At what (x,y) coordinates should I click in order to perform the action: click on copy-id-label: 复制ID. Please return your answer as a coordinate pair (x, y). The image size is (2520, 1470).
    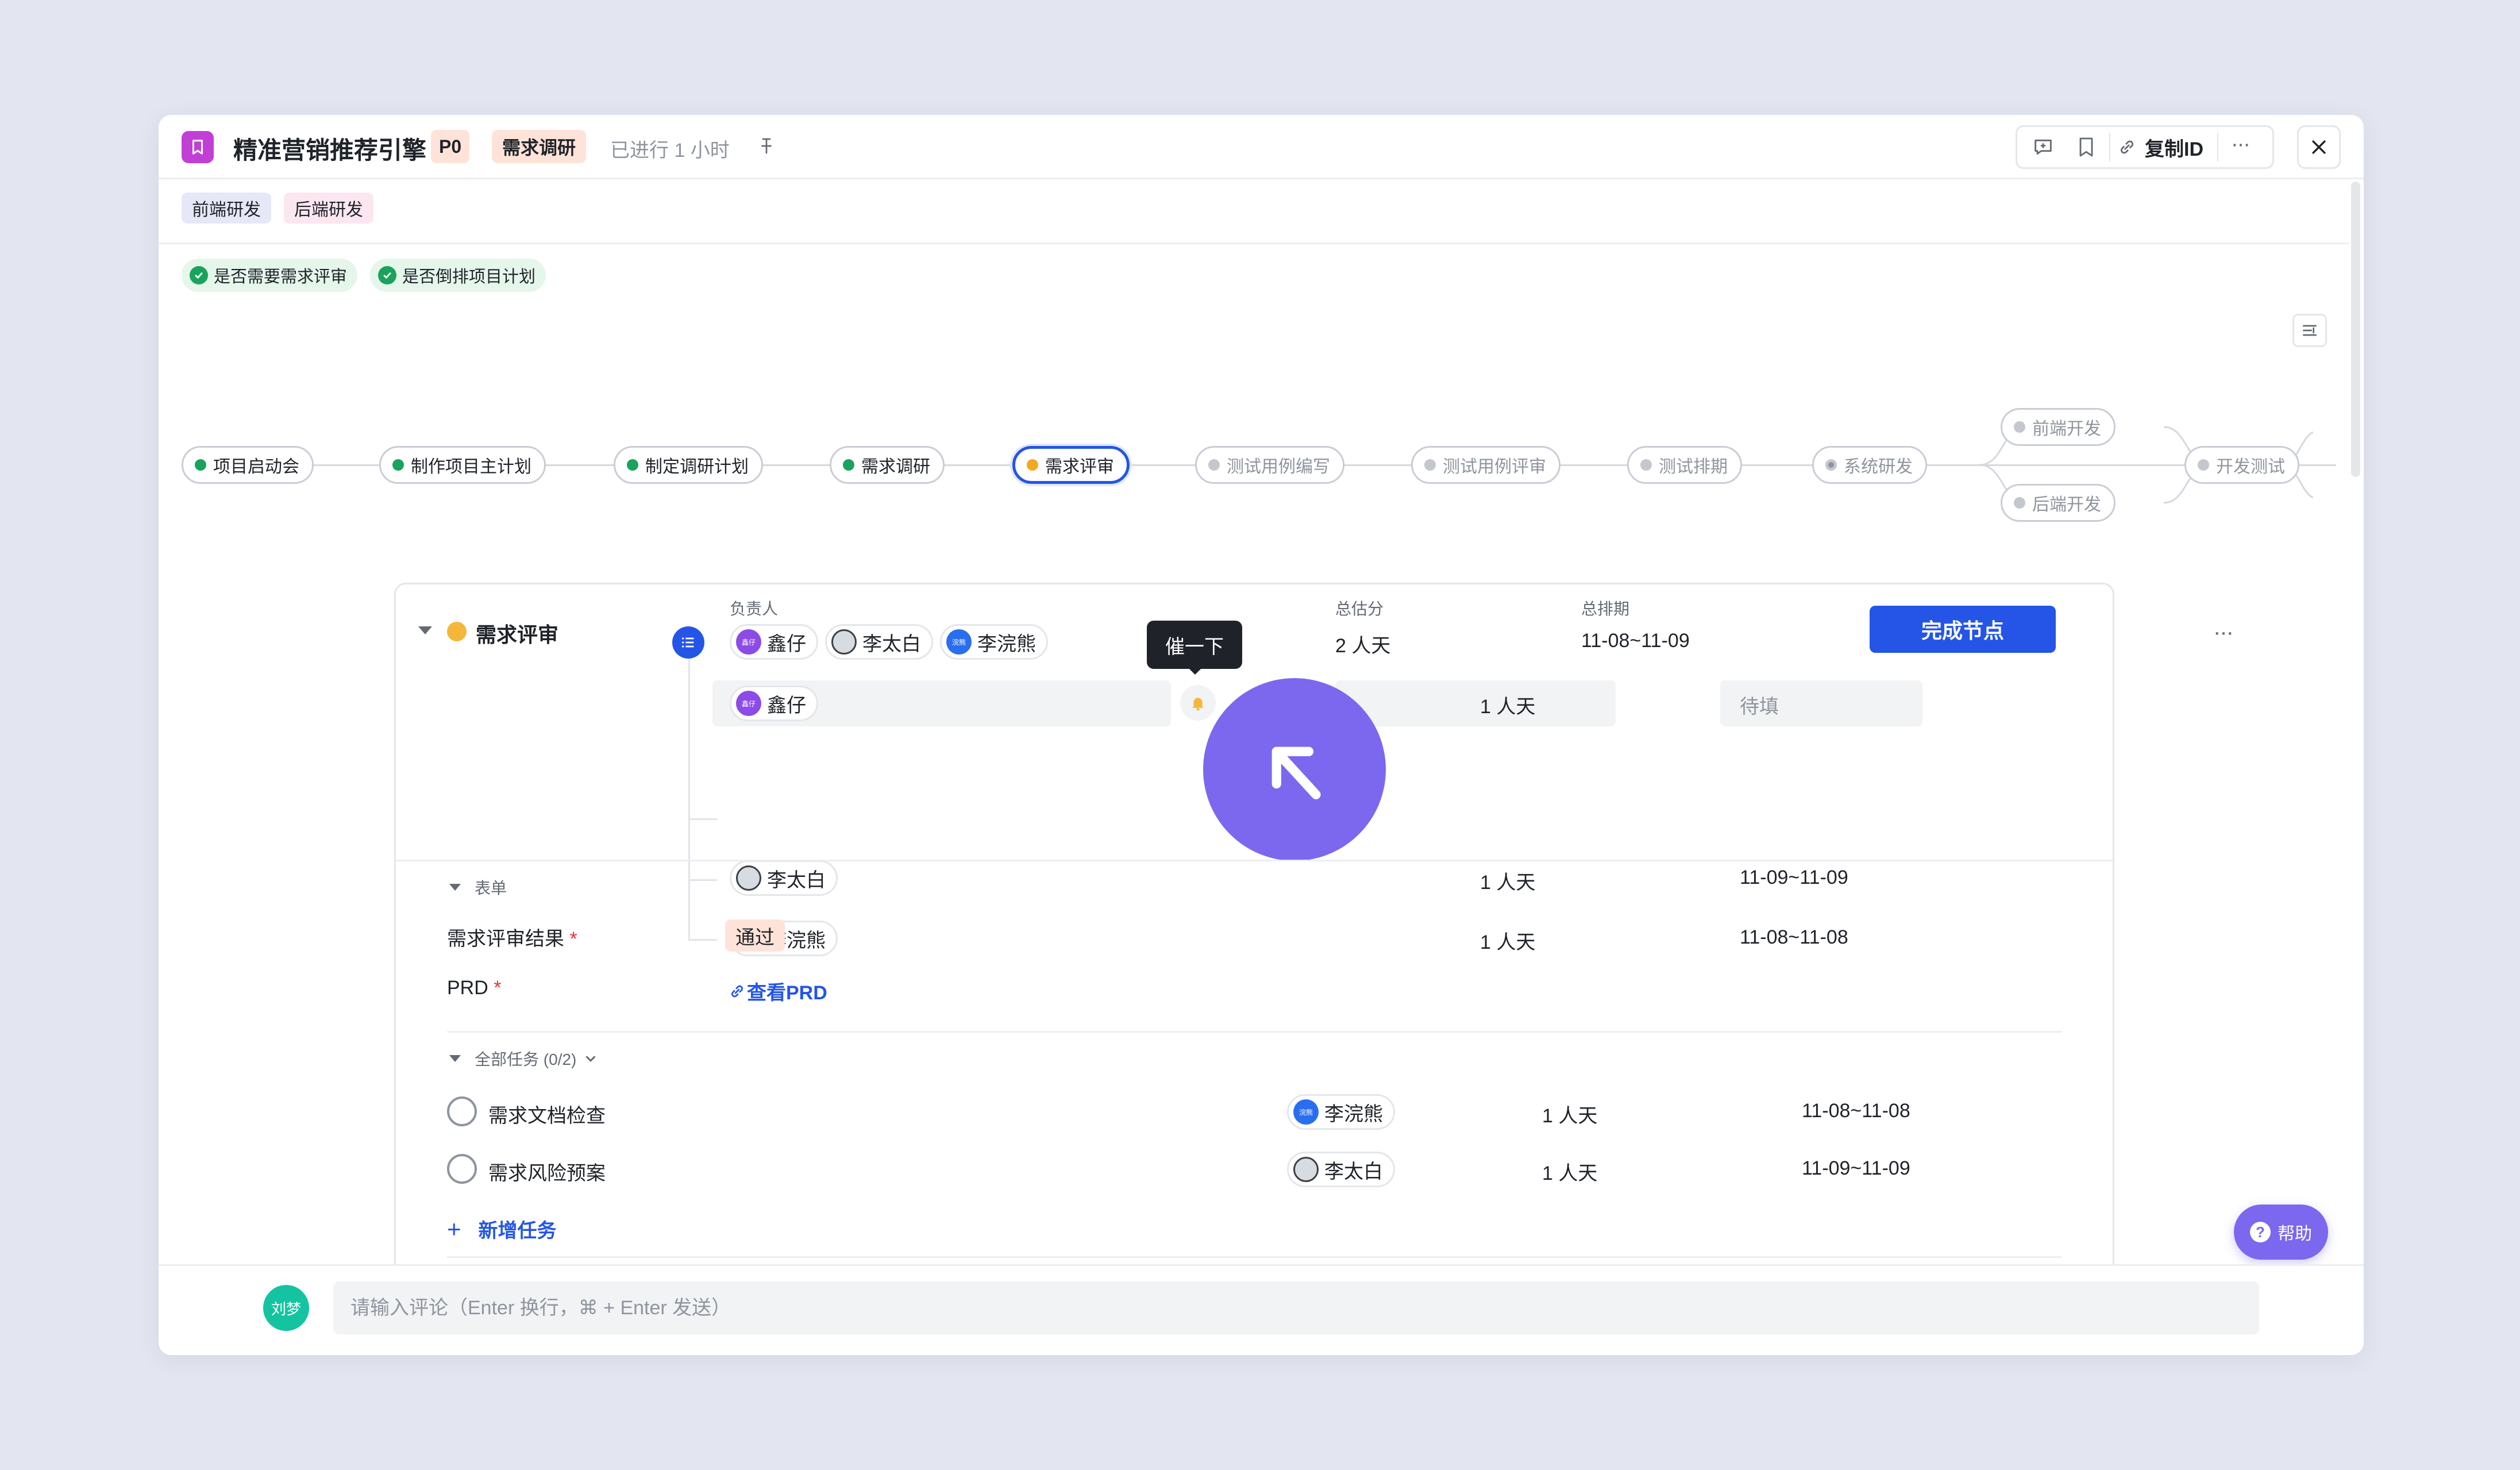
    Looking at the image, I should click on (2174, 149).